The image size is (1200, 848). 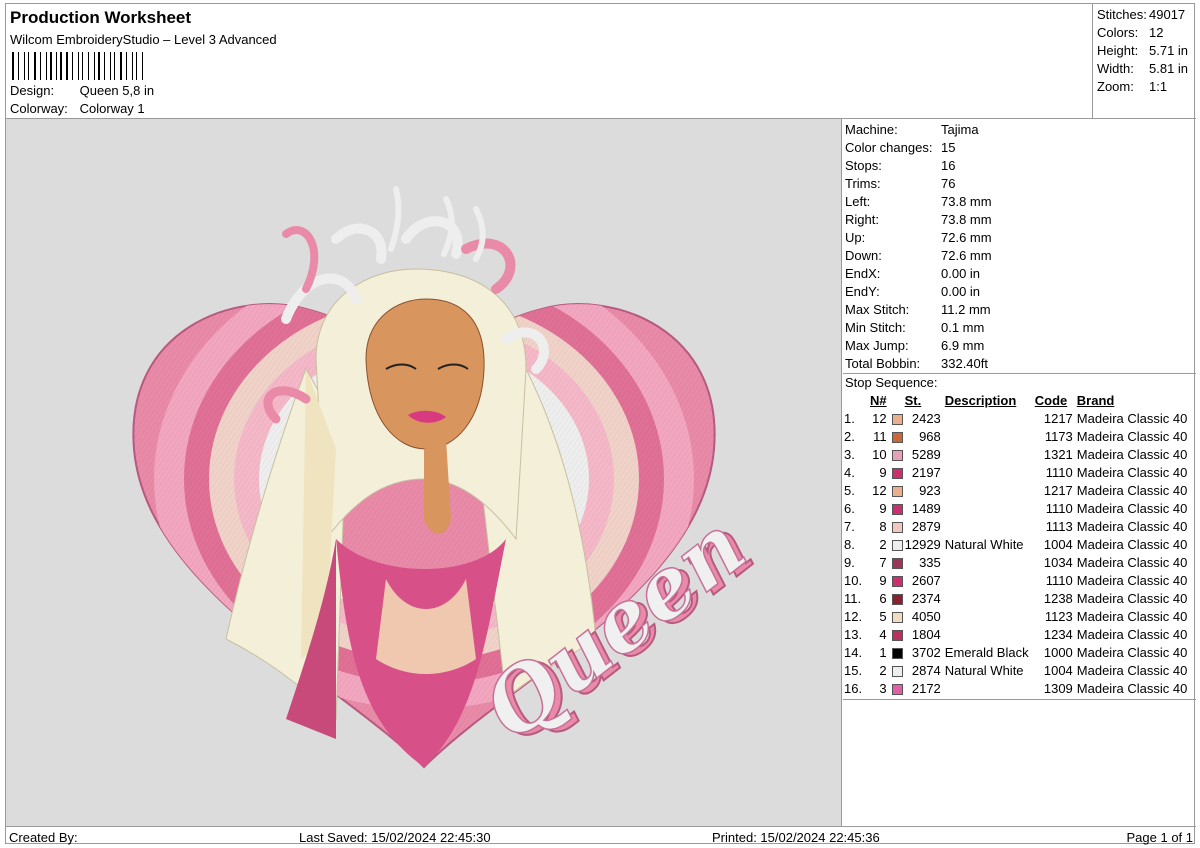 What do you see at coordinates (926, 616) in the screenshot?
I see `row-stitches: 4050` at bounding box center [926, 616].